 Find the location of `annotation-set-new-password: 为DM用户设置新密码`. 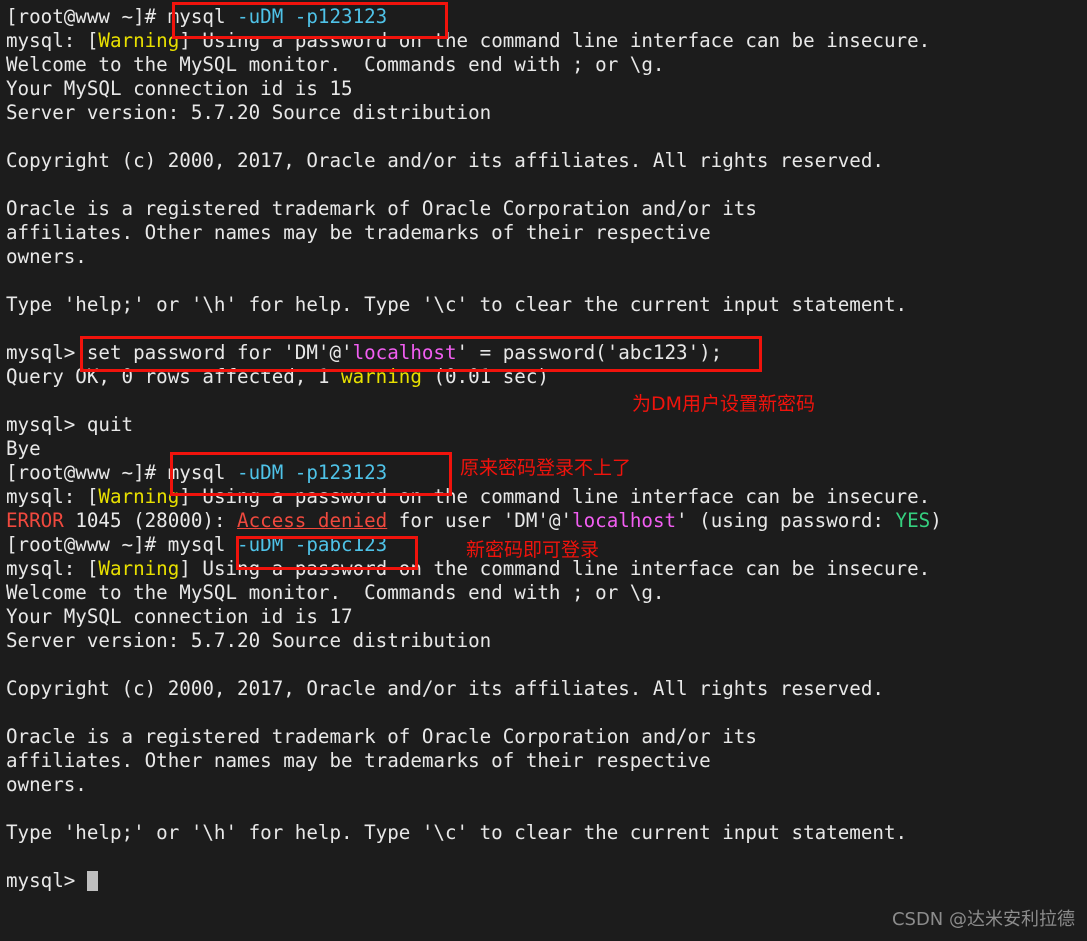

annotation-set-new-password: 为DM用户设置新密码 is located at coordinates (724, 404).